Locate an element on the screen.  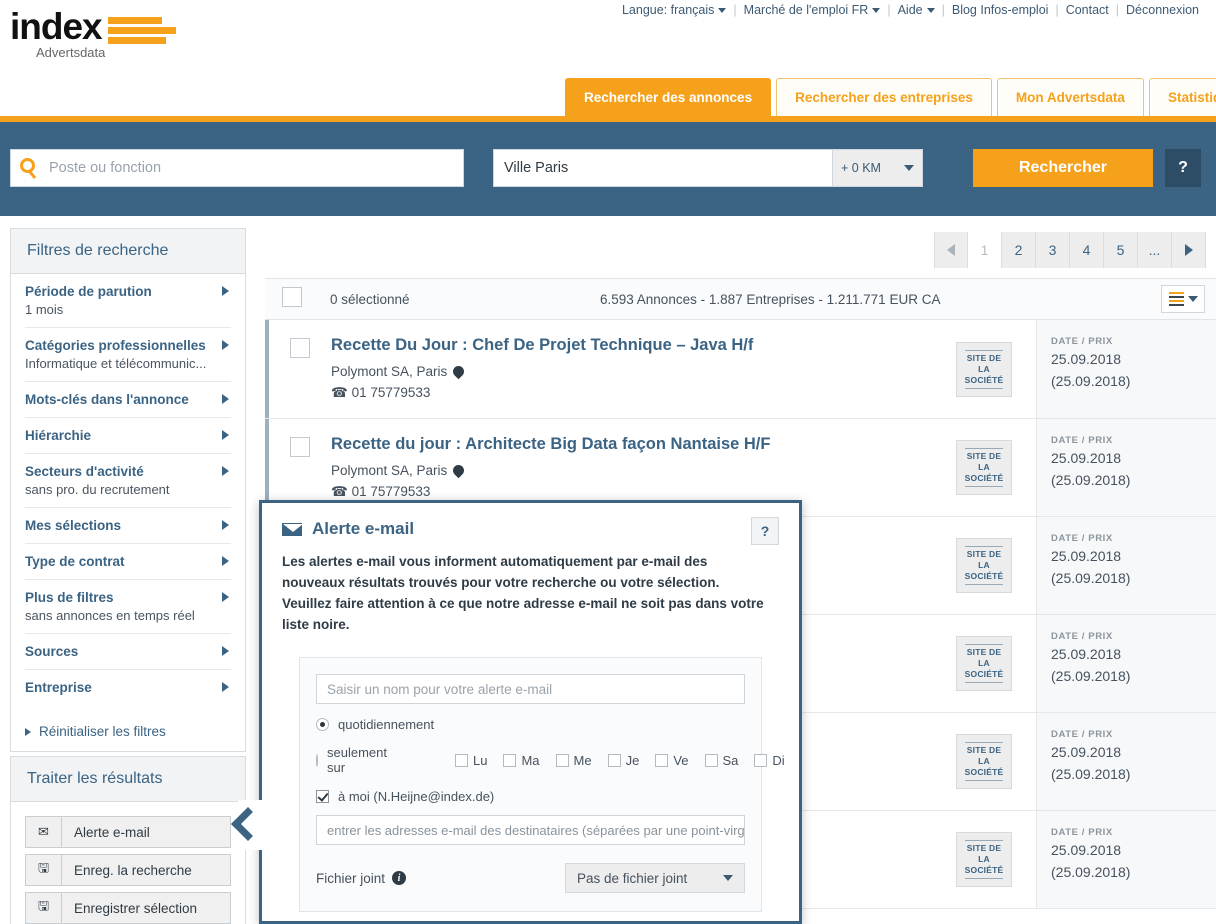
radio-daily-label: quotidiennement is located at coordinates (386, 724).